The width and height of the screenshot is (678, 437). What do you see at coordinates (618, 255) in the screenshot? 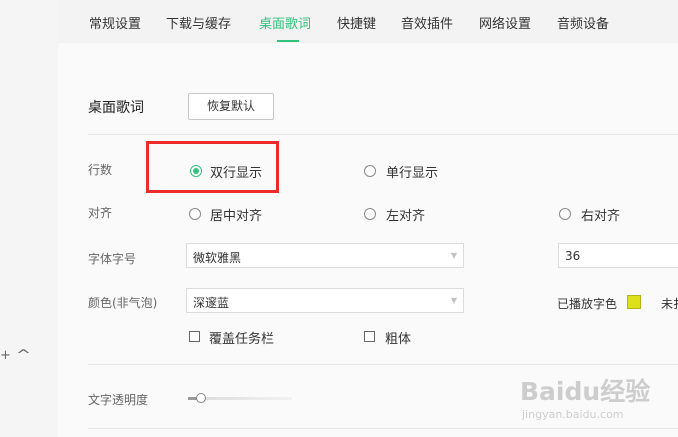
I see `font-size-select: 36` at bounding box center [618, 255].